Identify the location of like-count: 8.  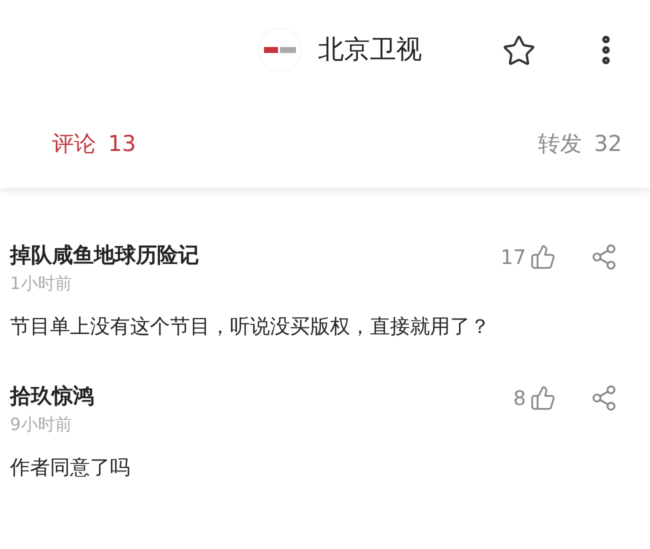
(519, 398).